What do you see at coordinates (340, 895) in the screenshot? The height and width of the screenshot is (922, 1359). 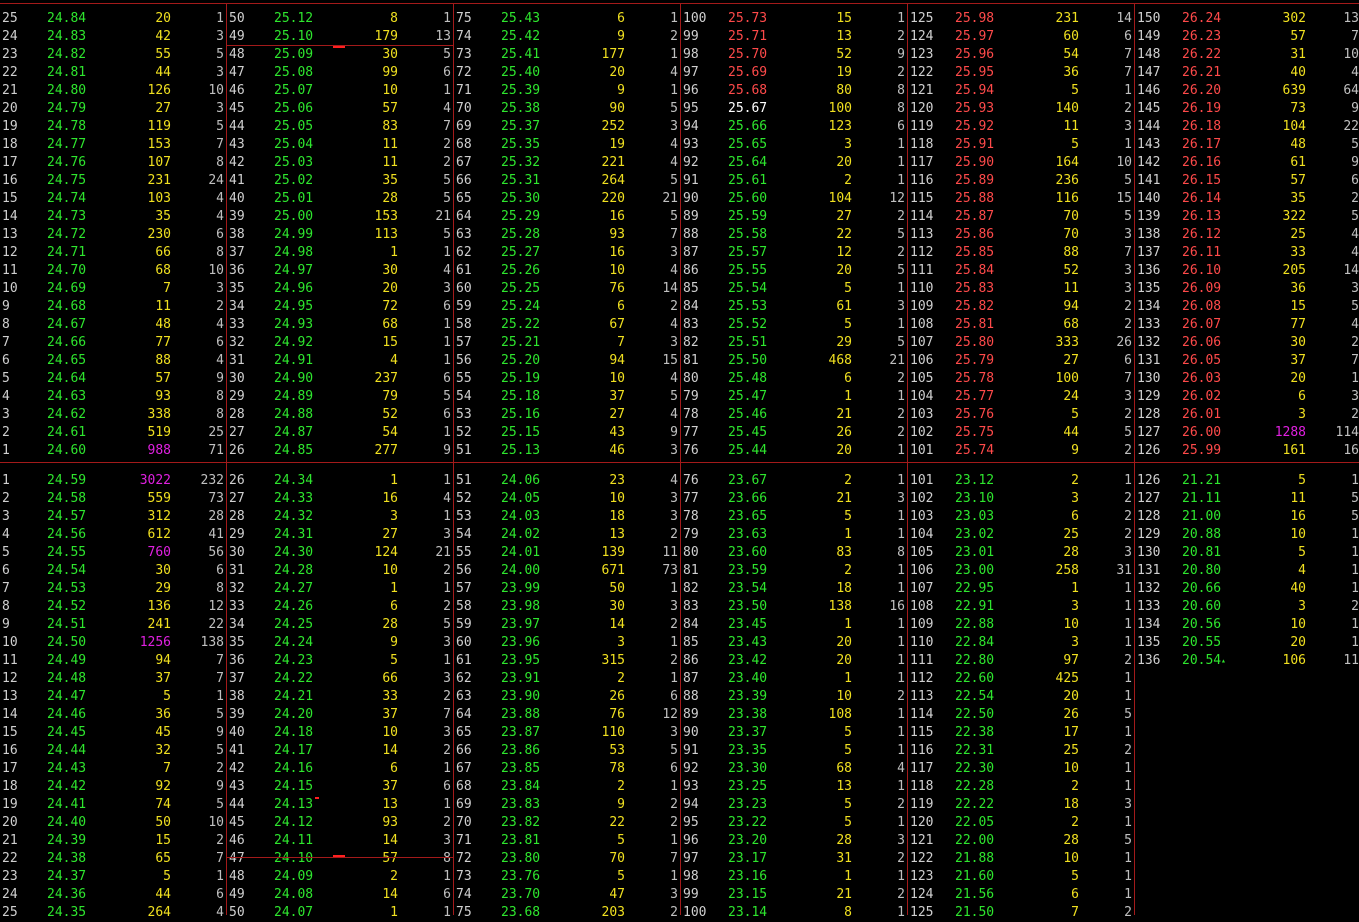 I see `bid-level-row: 49 24.08 14 6` at bounding box center [340, 895].